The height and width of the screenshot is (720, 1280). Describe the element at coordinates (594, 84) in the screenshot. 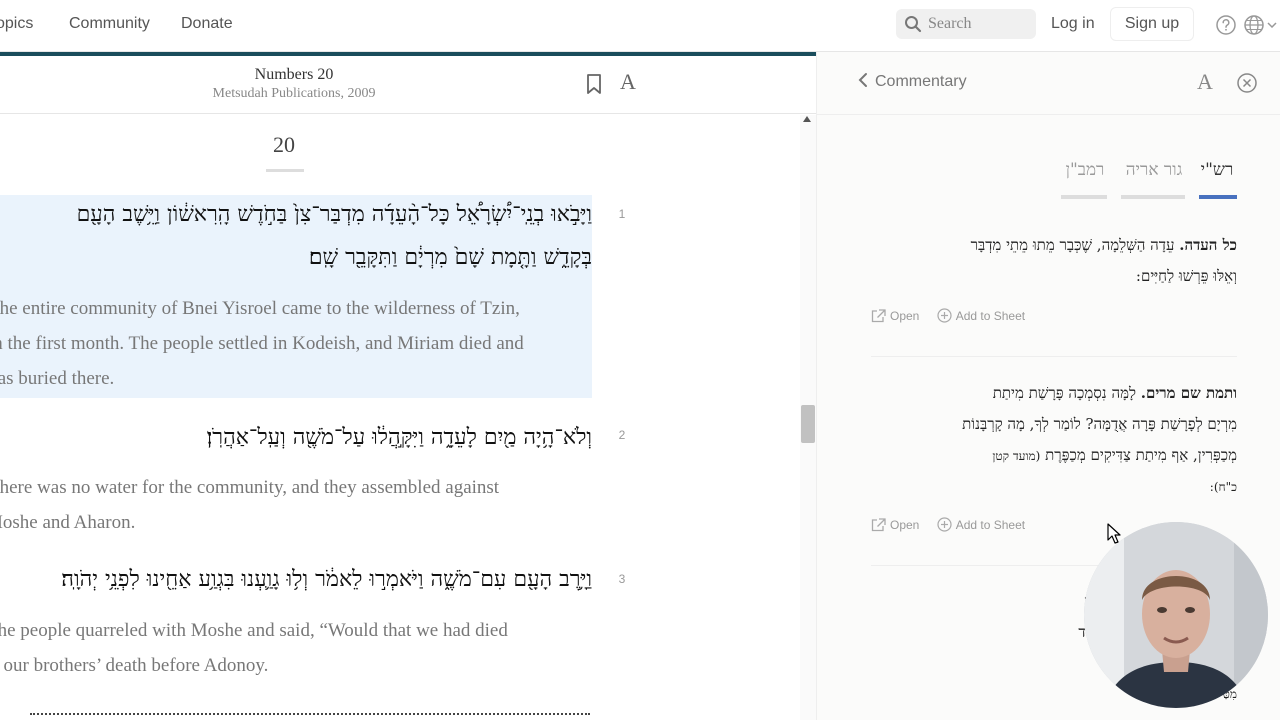

I see `bookmark-icon` at that location.